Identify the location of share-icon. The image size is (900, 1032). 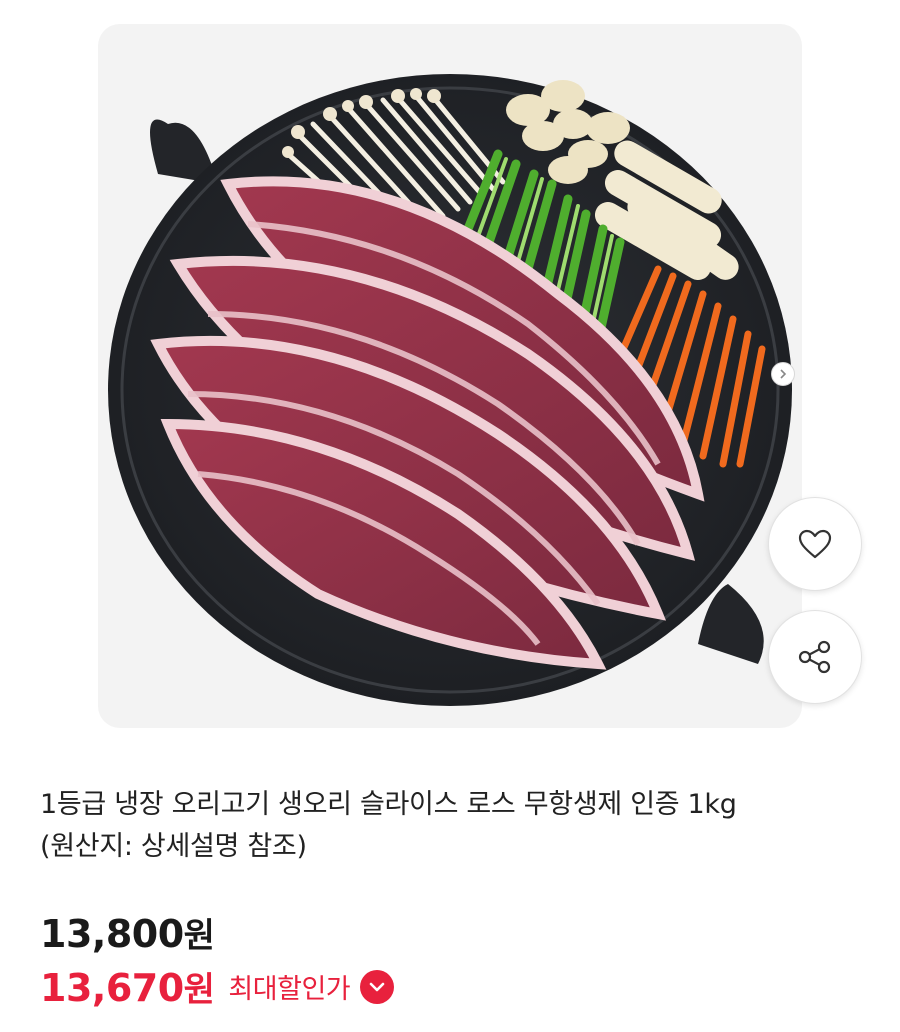
(814, 657).